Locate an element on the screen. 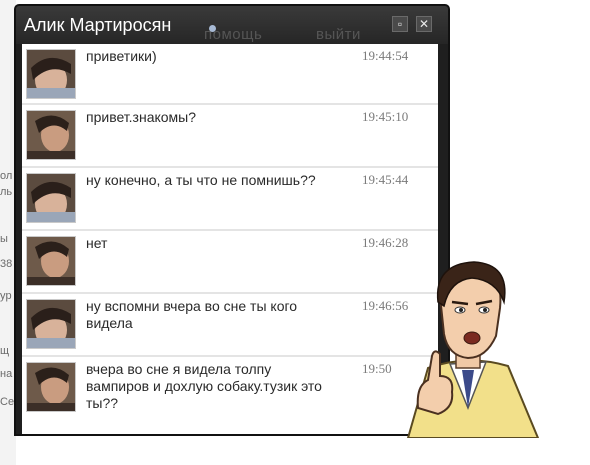 The width and height of the screenshot is (590, 465). message-text: нет is located at coordinates (97, 243).